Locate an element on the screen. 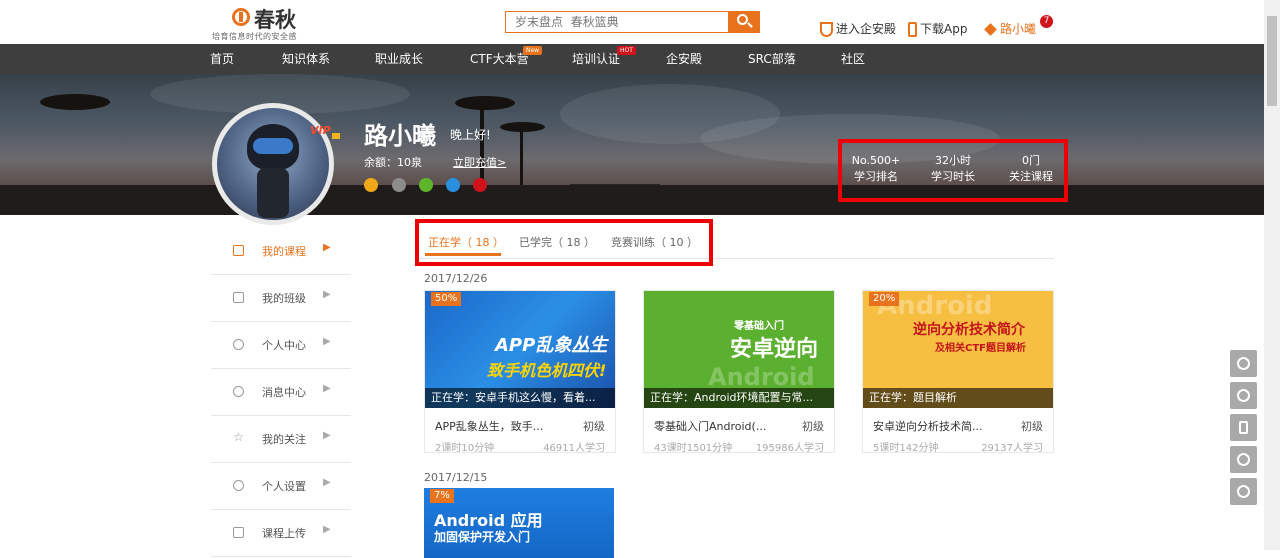 The image size is (1280, 558). balance-text: 余额：10泉 is located at coordinates (393, 162).